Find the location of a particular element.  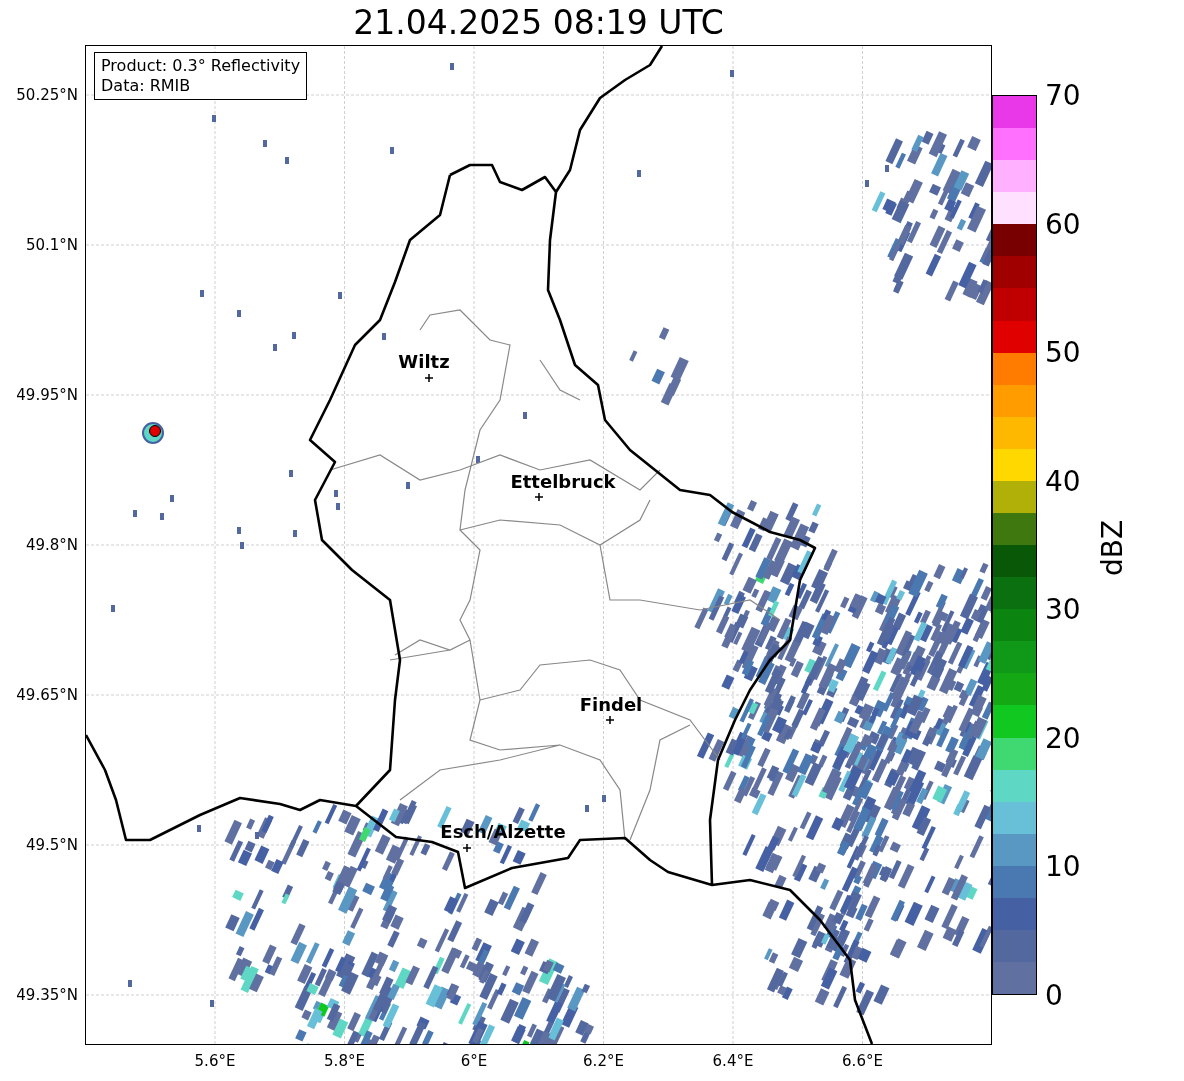

longitude-label: 6.4°E is located at coordinates (733, 1061).